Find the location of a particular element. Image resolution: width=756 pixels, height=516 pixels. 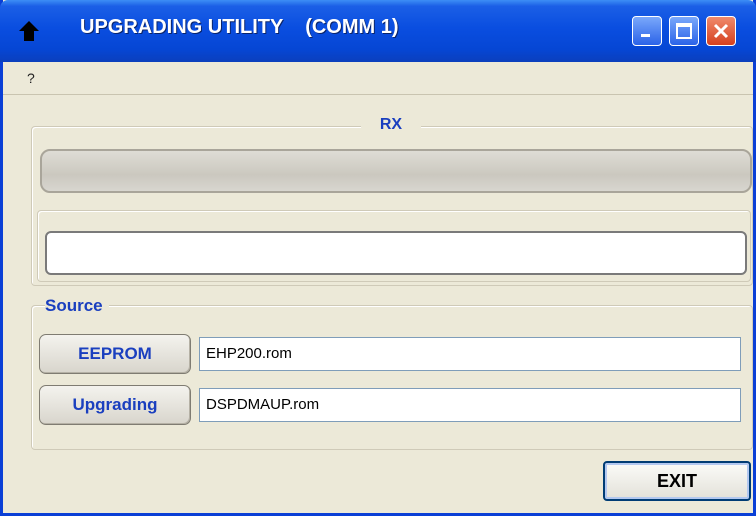

close-button is located at coordinates (721, 31).